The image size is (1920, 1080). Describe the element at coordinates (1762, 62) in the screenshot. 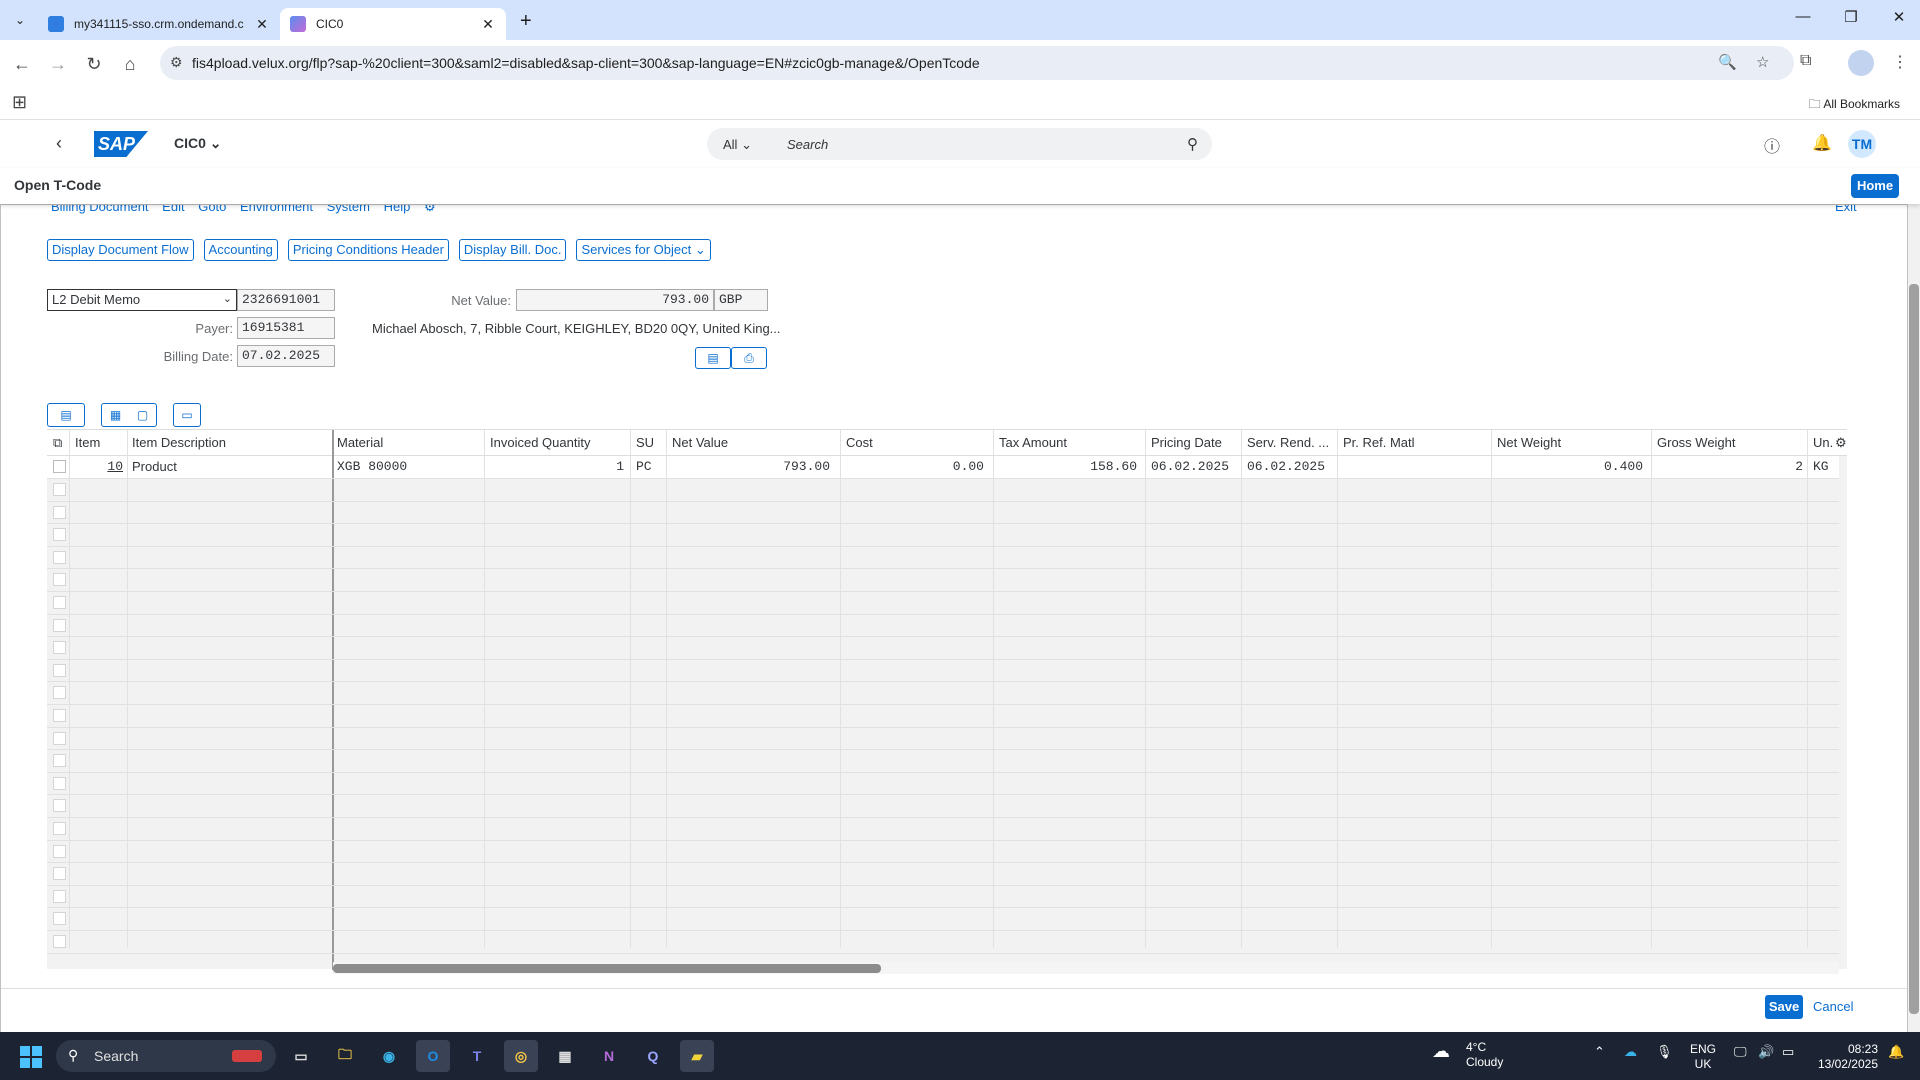

I see `bookmark-star-icon: ☆` at that location.